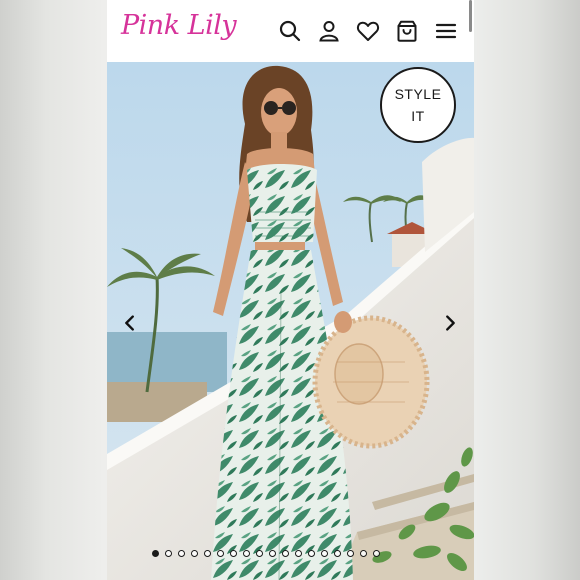  What do you see at coordinates (450, 323) in the screenshot?
I see `next-image-arrow` at bounding box center [450, 323].